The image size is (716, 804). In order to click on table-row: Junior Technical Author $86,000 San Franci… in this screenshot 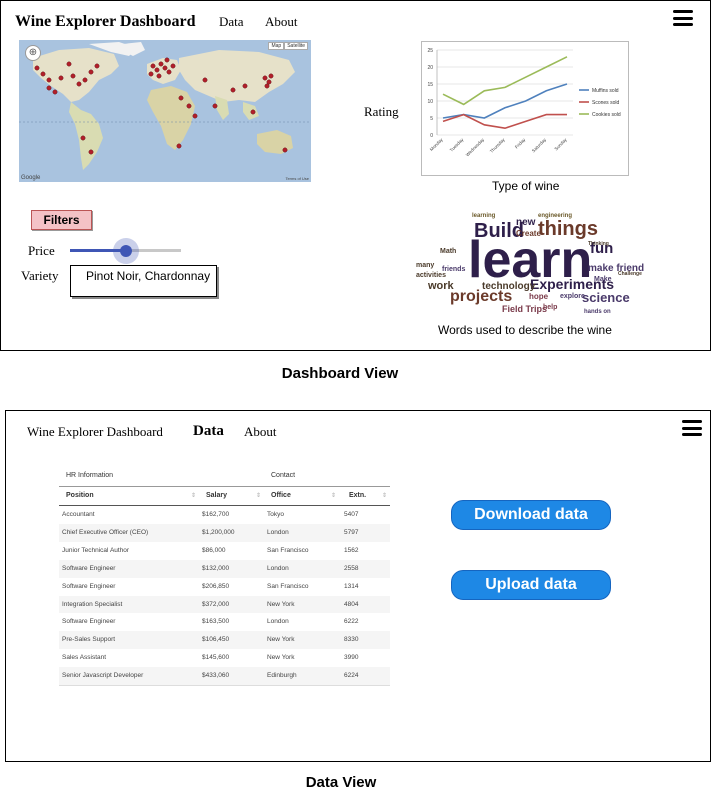, I will do `click(224, 550)`.